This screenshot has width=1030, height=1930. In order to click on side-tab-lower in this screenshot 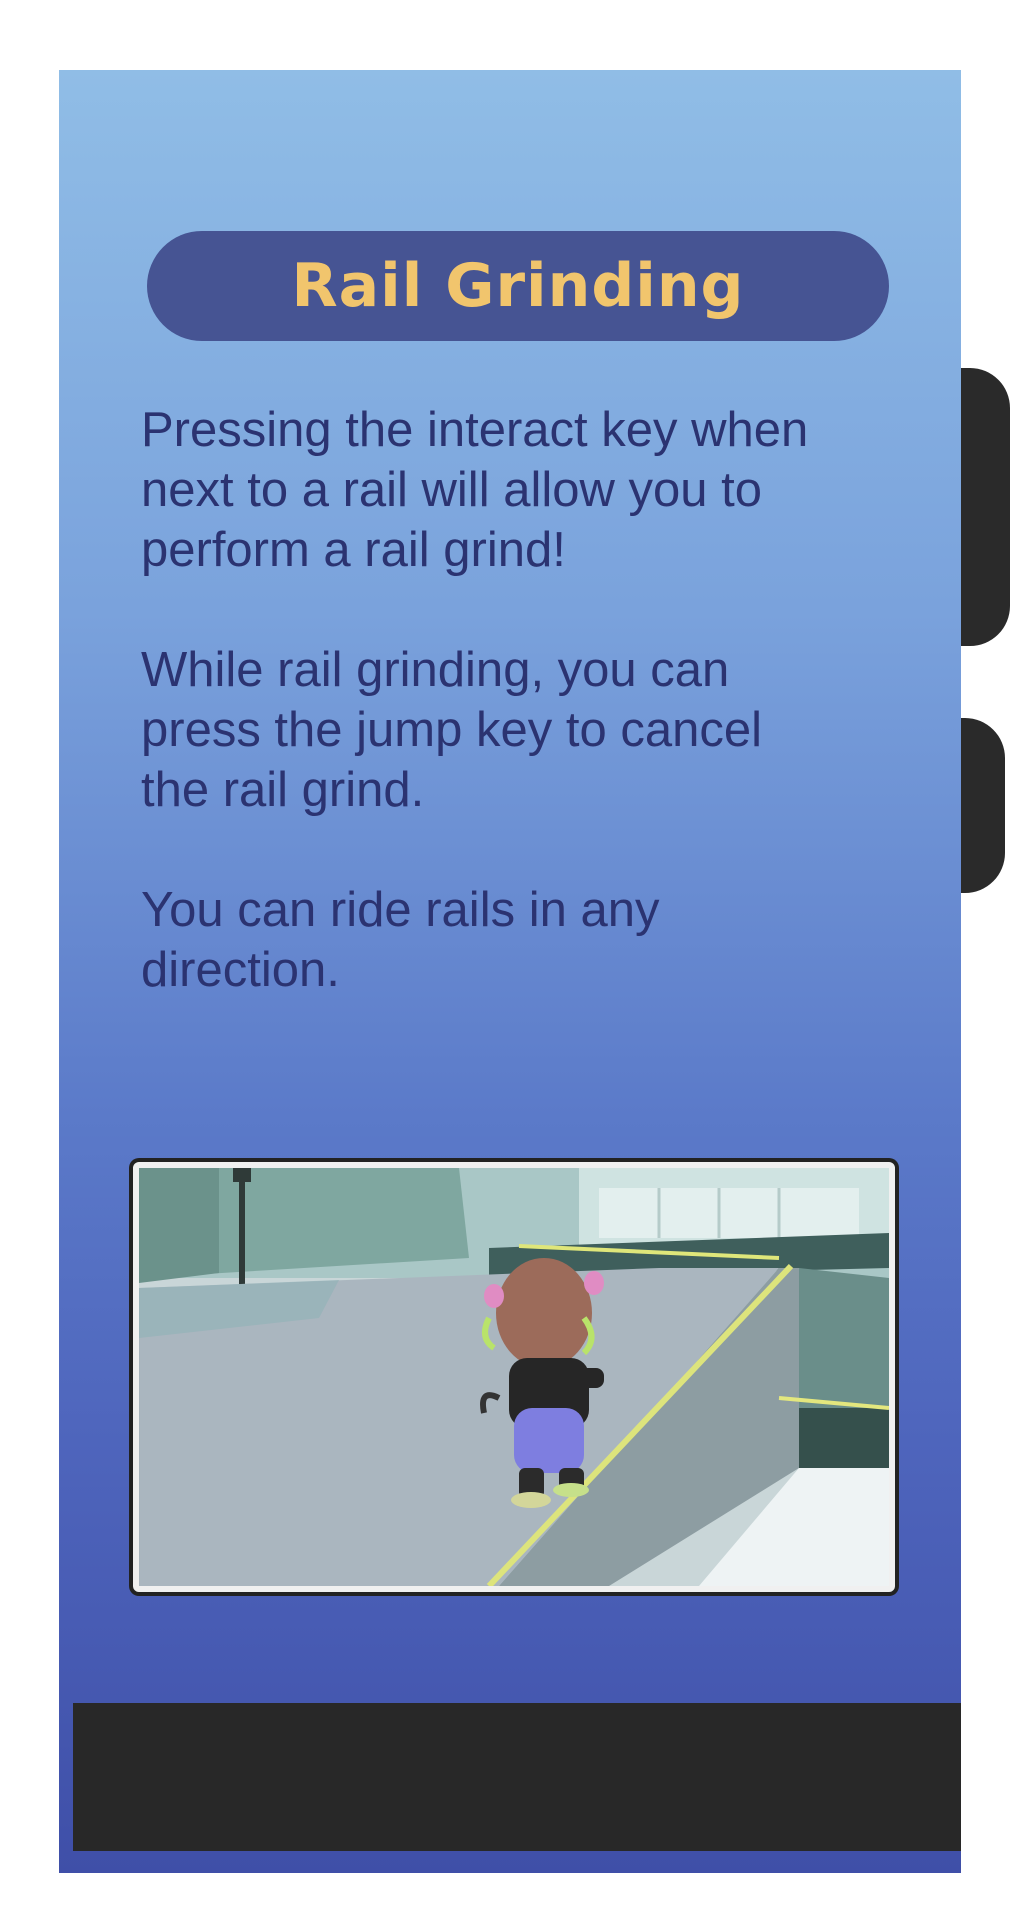, I will do `click(982, 805)`.